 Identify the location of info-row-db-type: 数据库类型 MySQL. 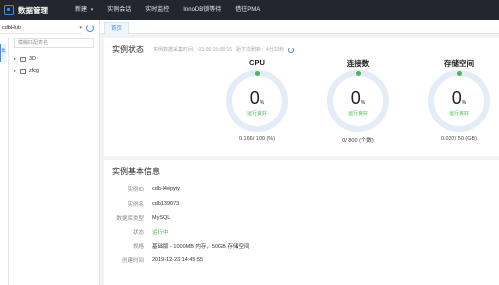
(141, 218).